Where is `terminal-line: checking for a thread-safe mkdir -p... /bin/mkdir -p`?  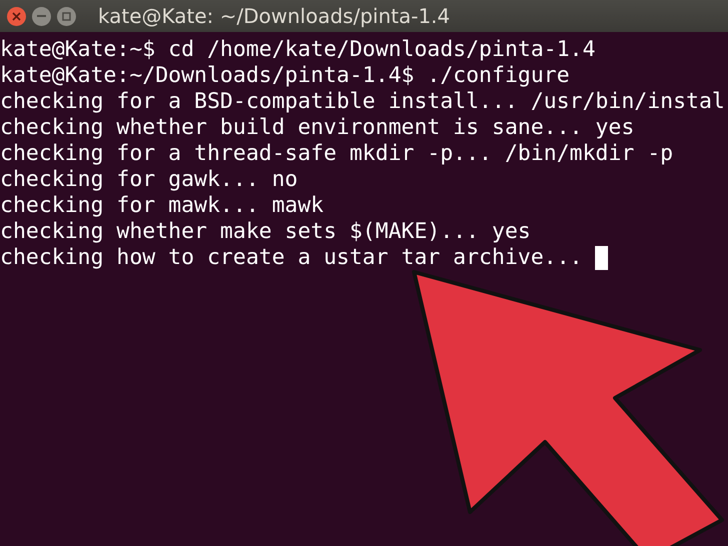 terminal-line: checking for a thread-safe mkdir -p... /bin/mkdir -p is located at coordinates (337, 154).